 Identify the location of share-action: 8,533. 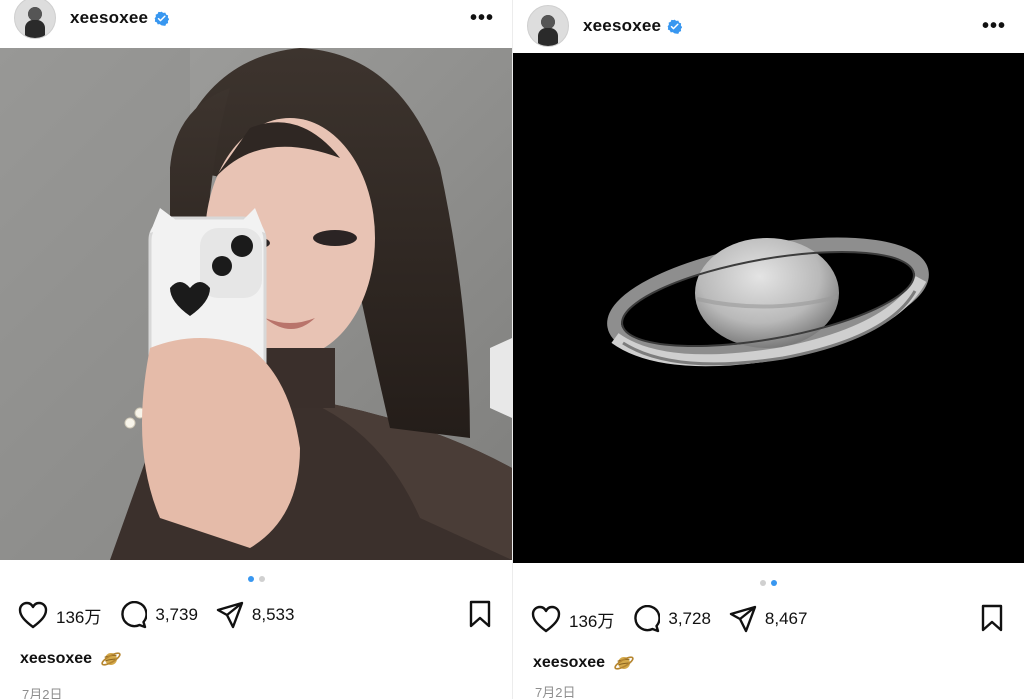
(255, 615).